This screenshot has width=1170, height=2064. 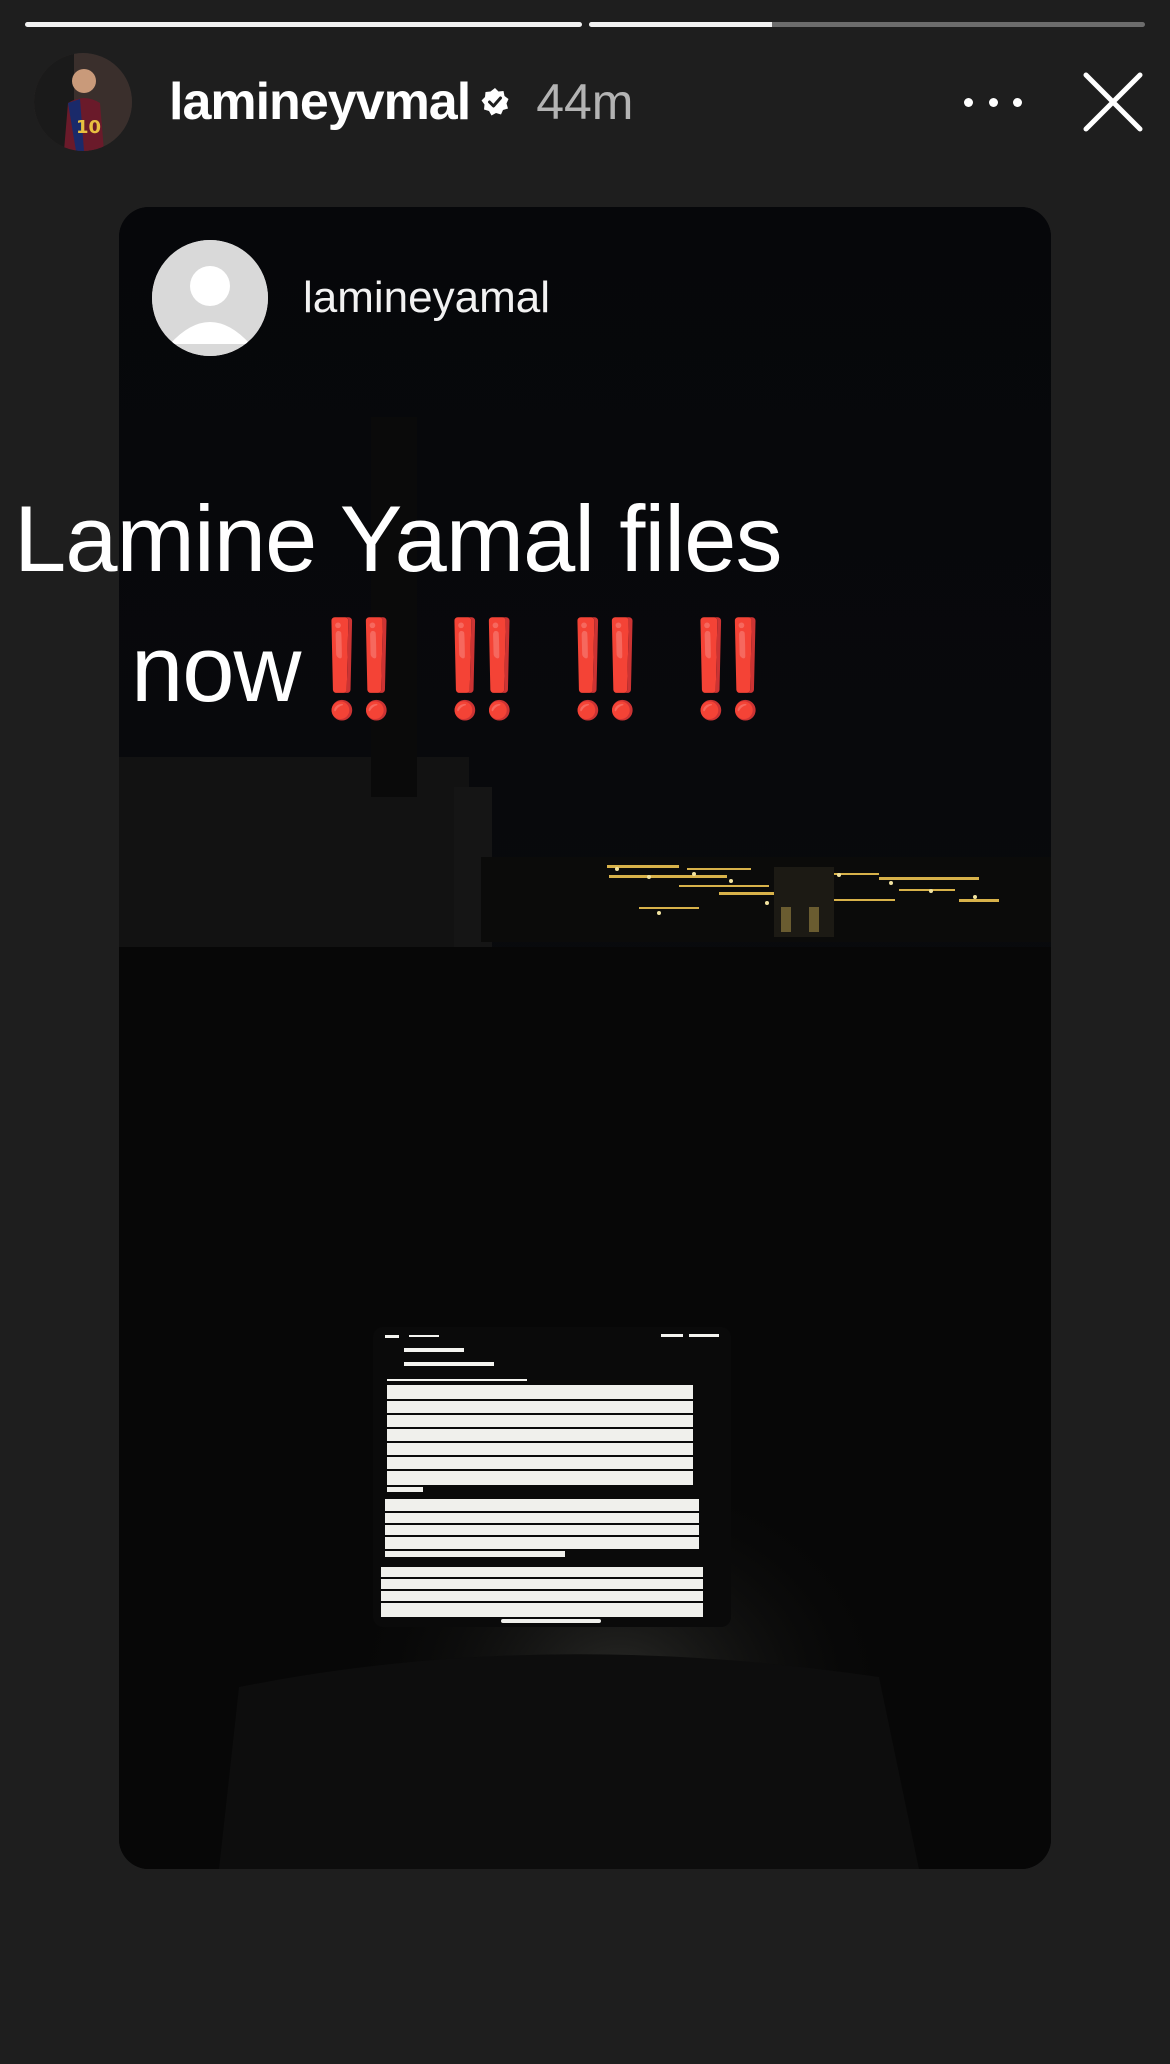 What do you see at coordinates (585, 102) in the screenshot?
I see `story-timestamp: 44m` at bounding box center [585, 102].